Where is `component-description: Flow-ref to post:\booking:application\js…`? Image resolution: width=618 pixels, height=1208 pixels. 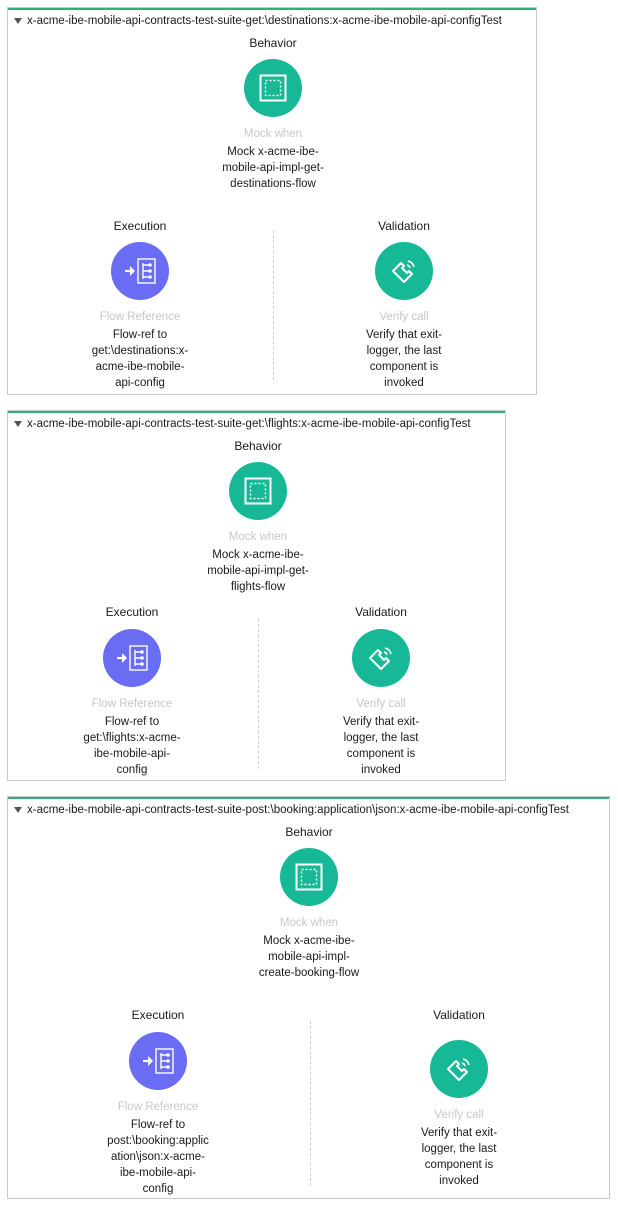
component-description: Flow-ref to post:\booking:application\js… is located at coordinates (158, 1157).